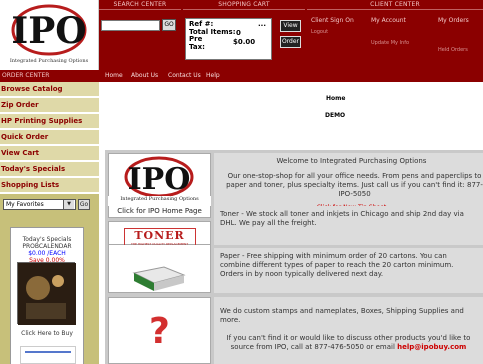 This screenshot has width=483, height=364. I want to click on sidebar-item-quick-order: Quick Order, so click(49, 138).